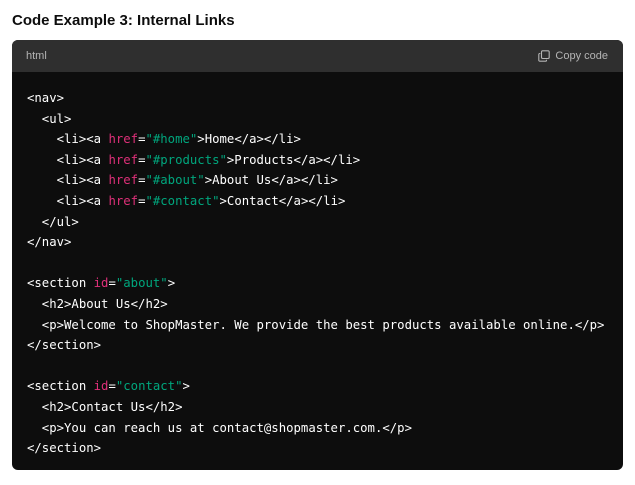 The height and width of the screenshot is (485, 635). Describe the element at coordinates (171, 139) in the screenshot. I see `code-string-token: "#home"` at that location.